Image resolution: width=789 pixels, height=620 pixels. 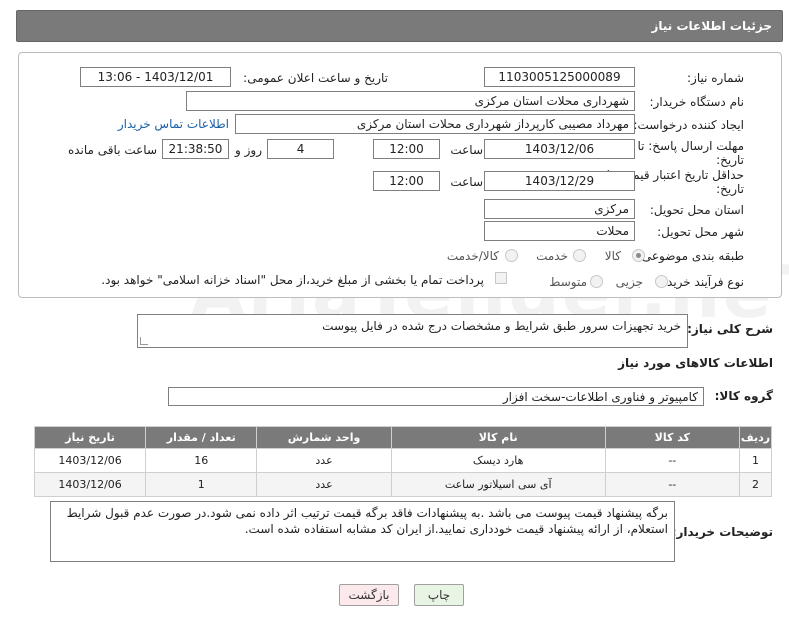 What do you see at coordinates (144, 341) in the screenshot?
I see `resize-handle-icon` at bounding box center [144, 341].